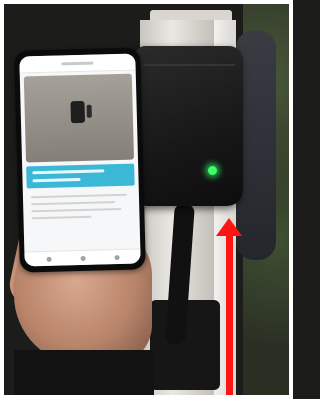 This screenshot has height=399, width=320. Describe the element at coordinates (212, 170) in the screenshot. I see `led-indicator` at that location.